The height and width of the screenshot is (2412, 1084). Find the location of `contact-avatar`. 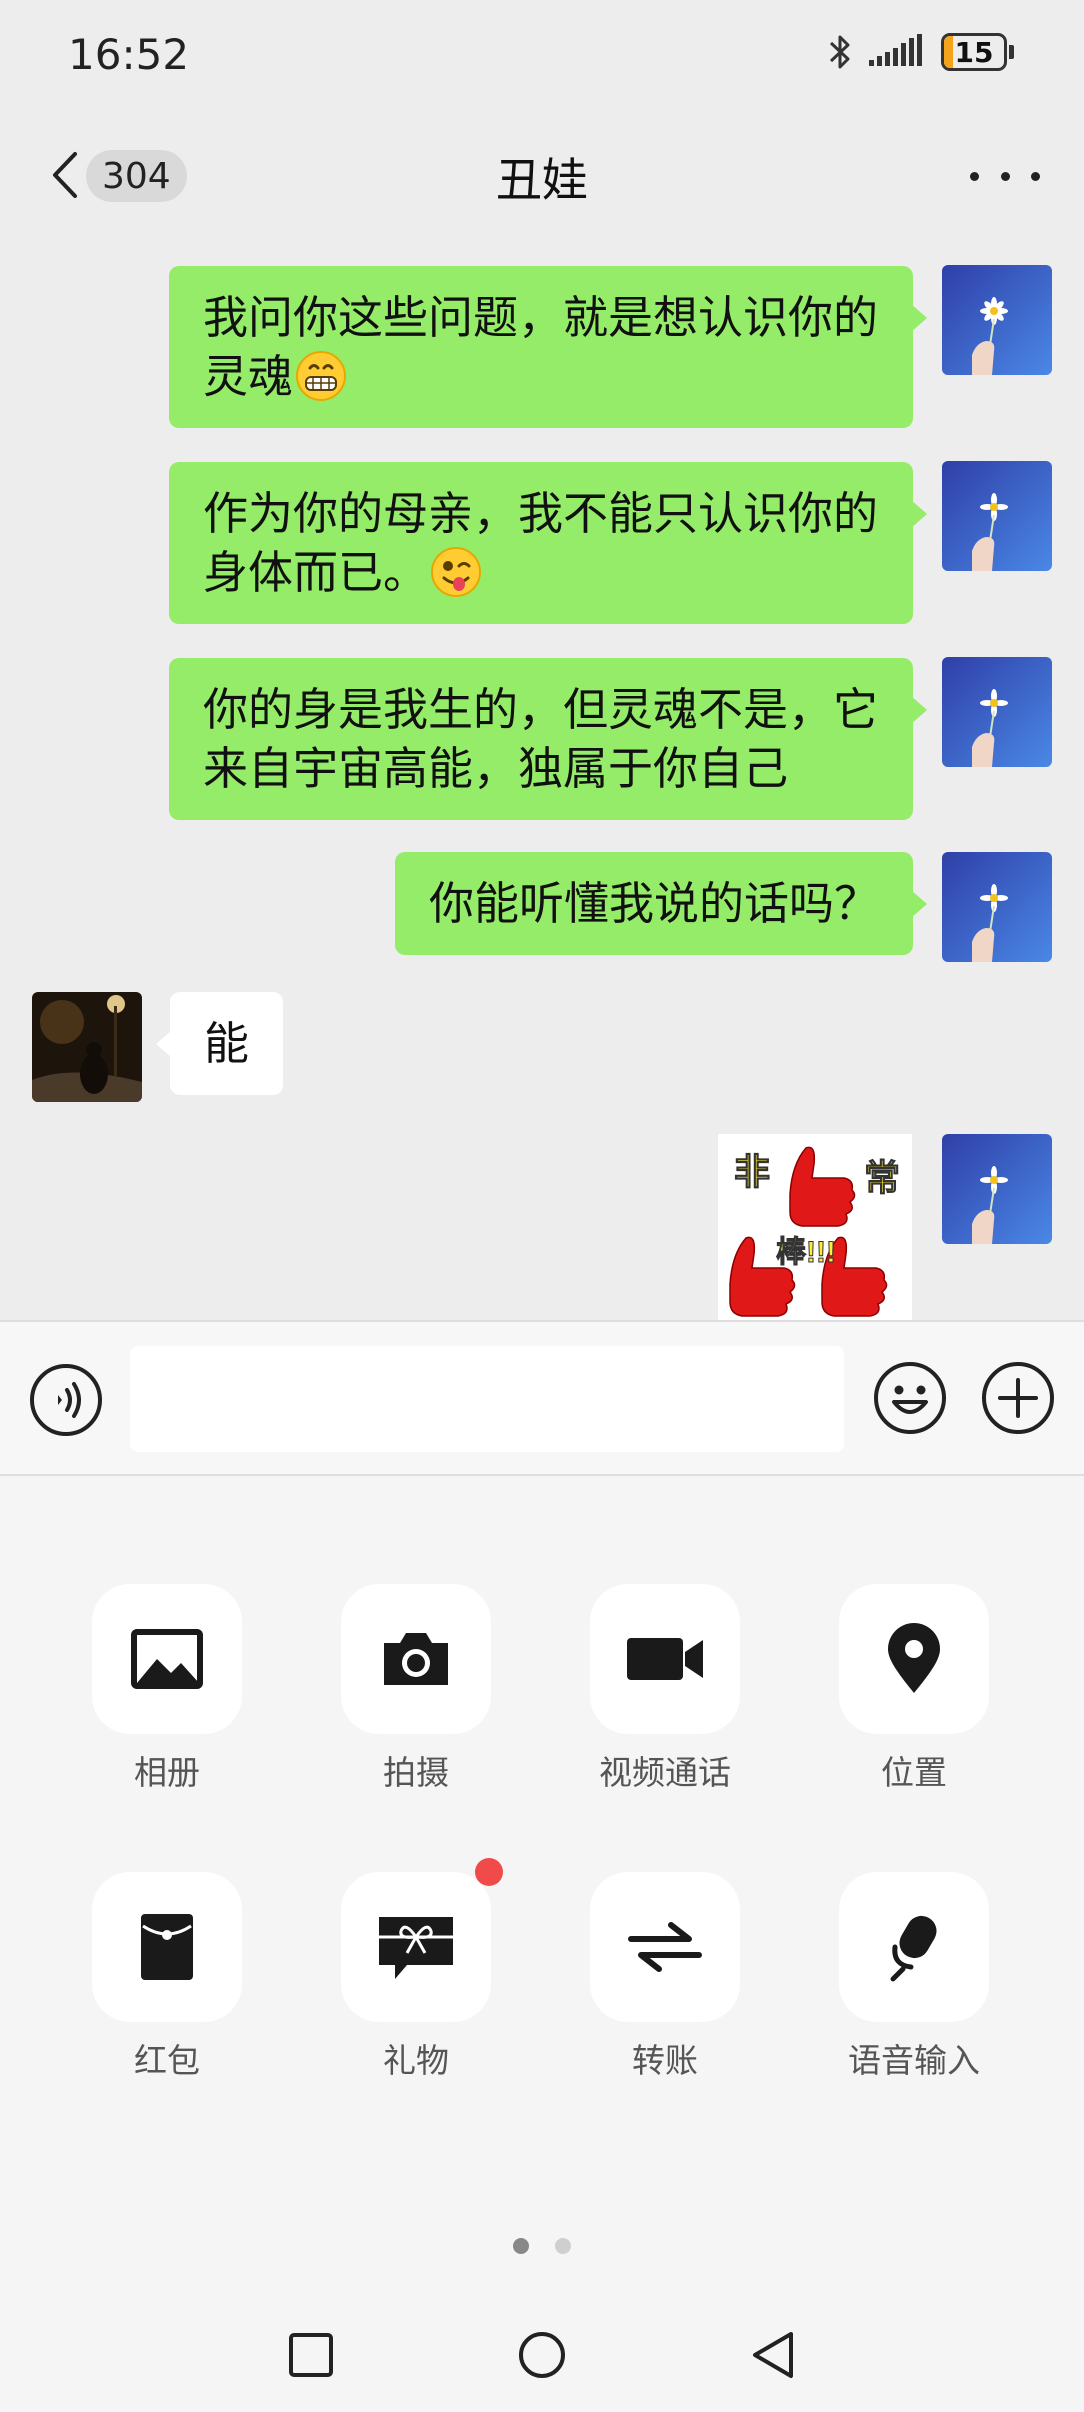

contact-avatar is located at coordinates (87, 1047).